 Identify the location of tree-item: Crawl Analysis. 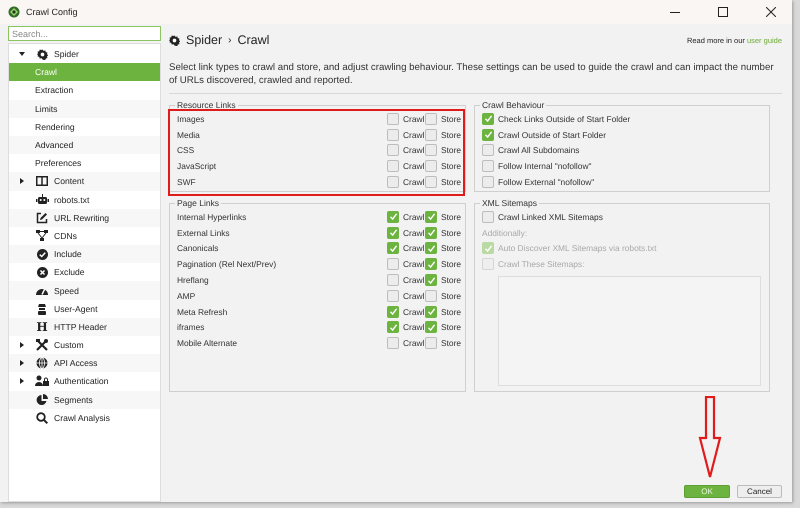
(84, 417).